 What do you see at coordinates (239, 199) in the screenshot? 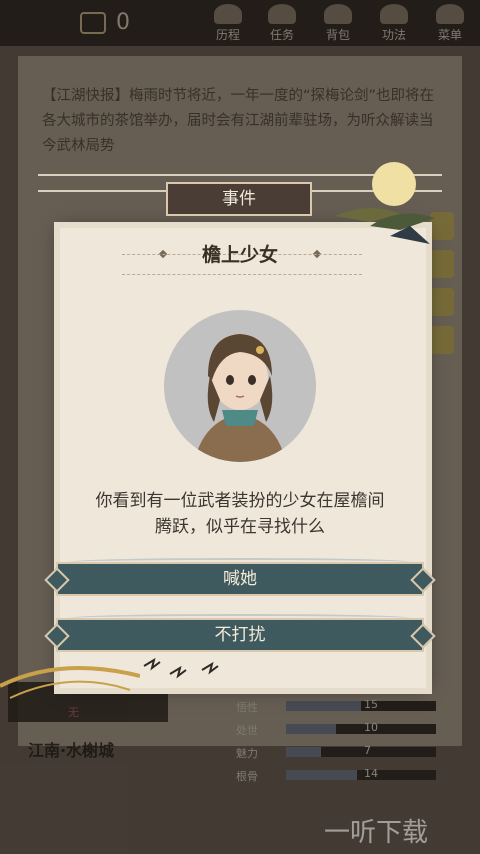
I see `dialog-category: 事件` at bounding box center [239, 199].